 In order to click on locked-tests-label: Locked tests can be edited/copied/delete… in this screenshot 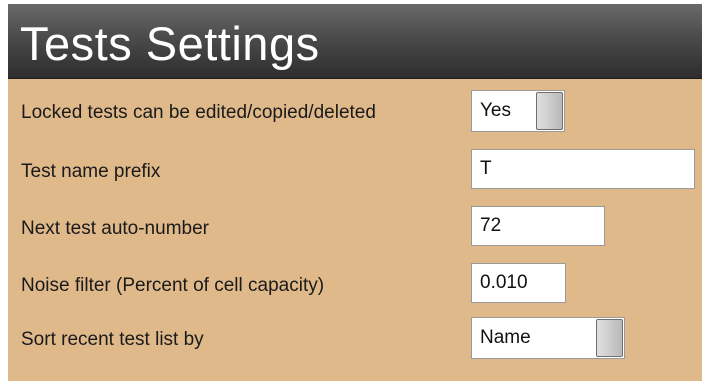, I will do `click(198, 112)`.